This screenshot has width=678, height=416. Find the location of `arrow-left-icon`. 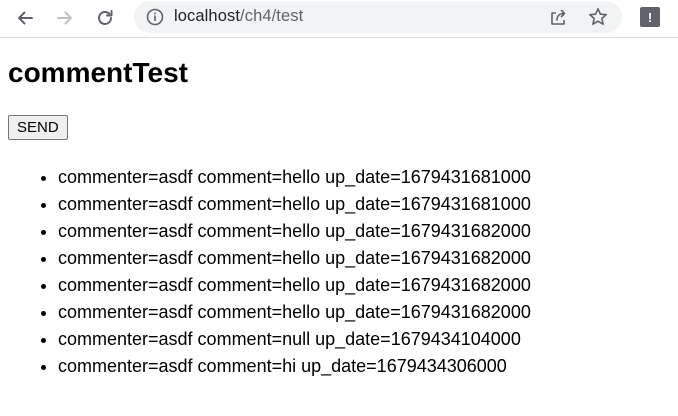

arrow-left-icon is located at coordinates (25, 18).